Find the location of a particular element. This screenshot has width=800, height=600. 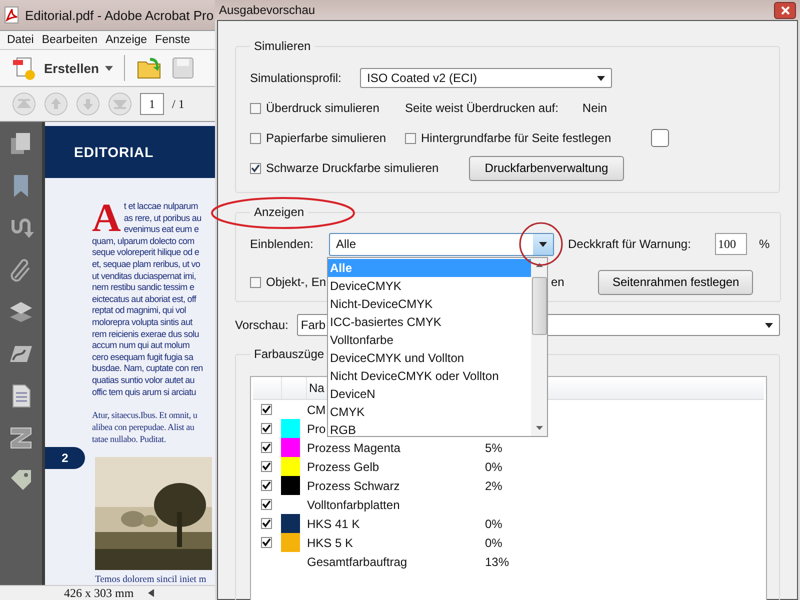

text-line: ut venditas duciaspernat imi, is located at coordinates (144, 276).